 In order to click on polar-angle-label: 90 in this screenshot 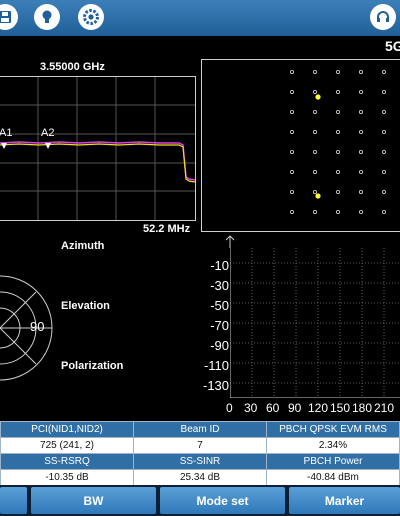, I will do `click(37, 326)`.